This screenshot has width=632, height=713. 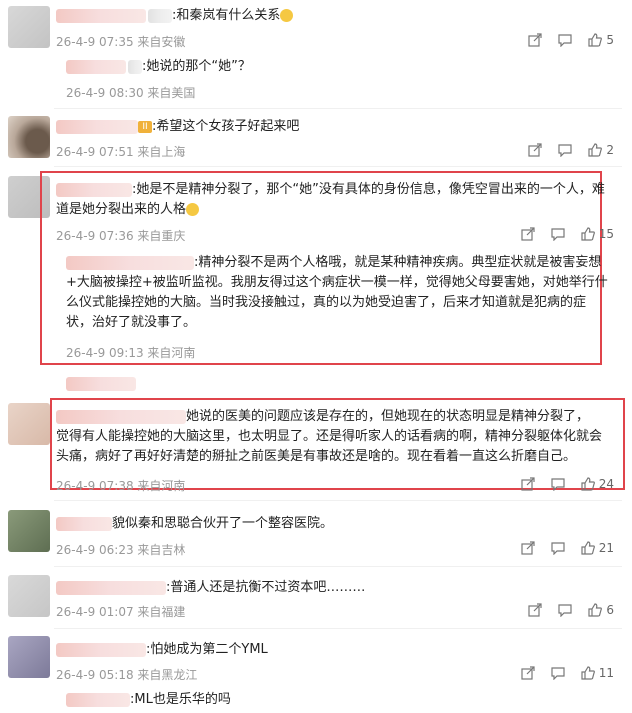 What do you see at coordinates (567, 234) in the screenshot?
I see `comment-actions: 15` at bounding box center [567, 234].